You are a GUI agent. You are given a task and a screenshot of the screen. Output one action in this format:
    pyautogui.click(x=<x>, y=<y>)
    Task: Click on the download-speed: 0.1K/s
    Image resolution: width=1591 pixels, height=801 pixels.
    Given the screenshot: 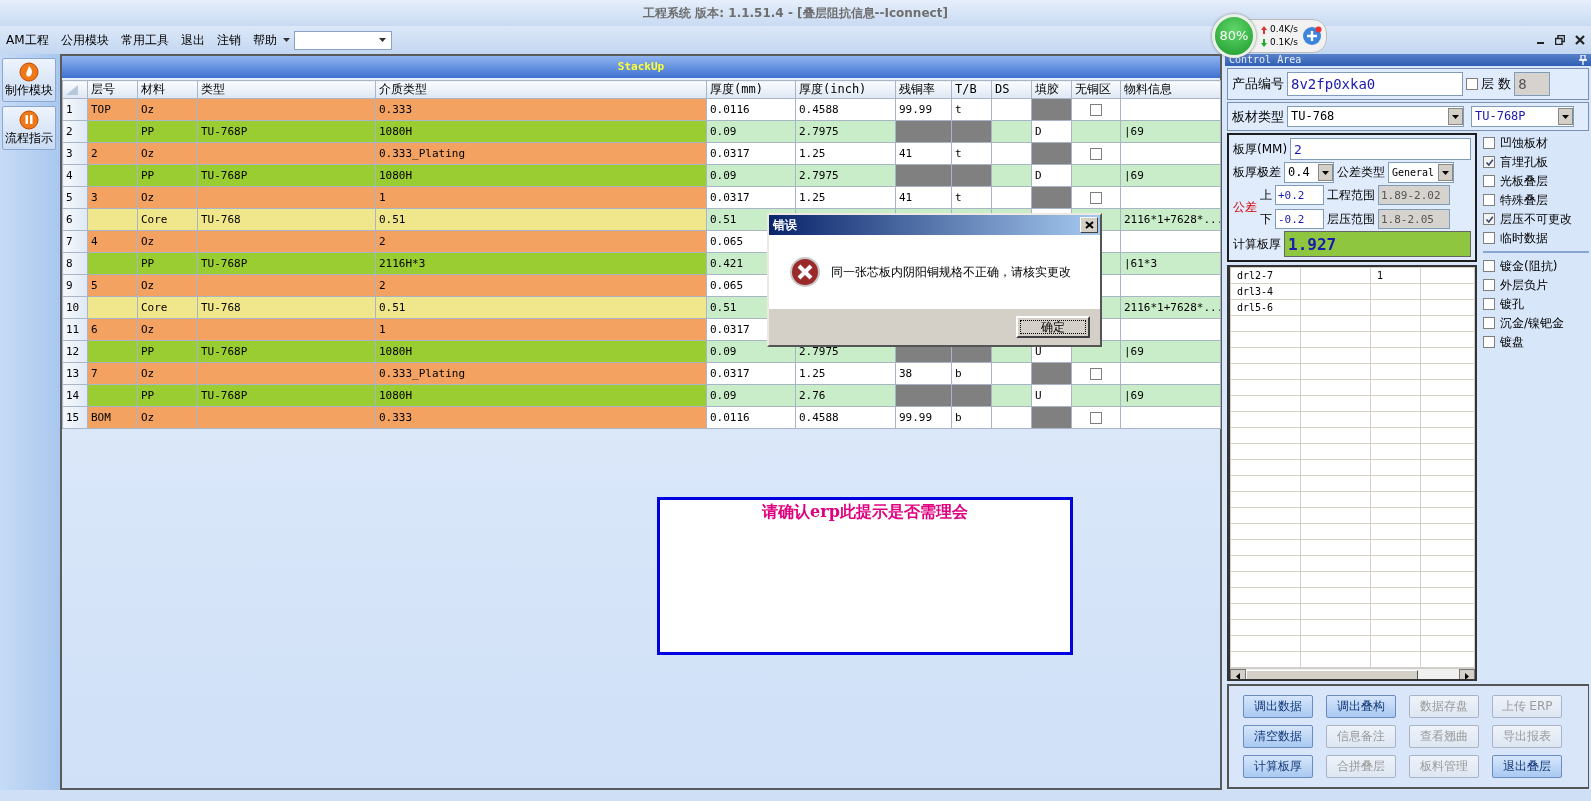 What is the action you would take?
    pyautogui.click(x=1284, y=42)
    